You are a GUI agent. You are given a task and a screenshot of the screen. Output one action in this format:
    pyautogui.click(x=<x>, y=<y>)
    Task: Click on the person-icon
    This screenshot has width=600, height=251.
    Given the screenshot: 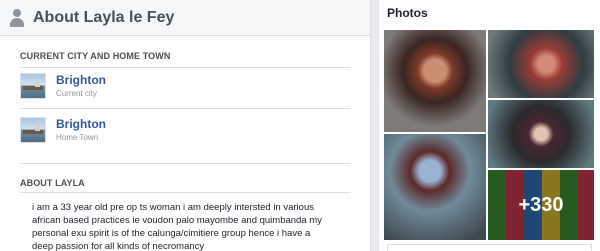 What is the action you would take?
    pyautogui.click(x=17, y=17)
    